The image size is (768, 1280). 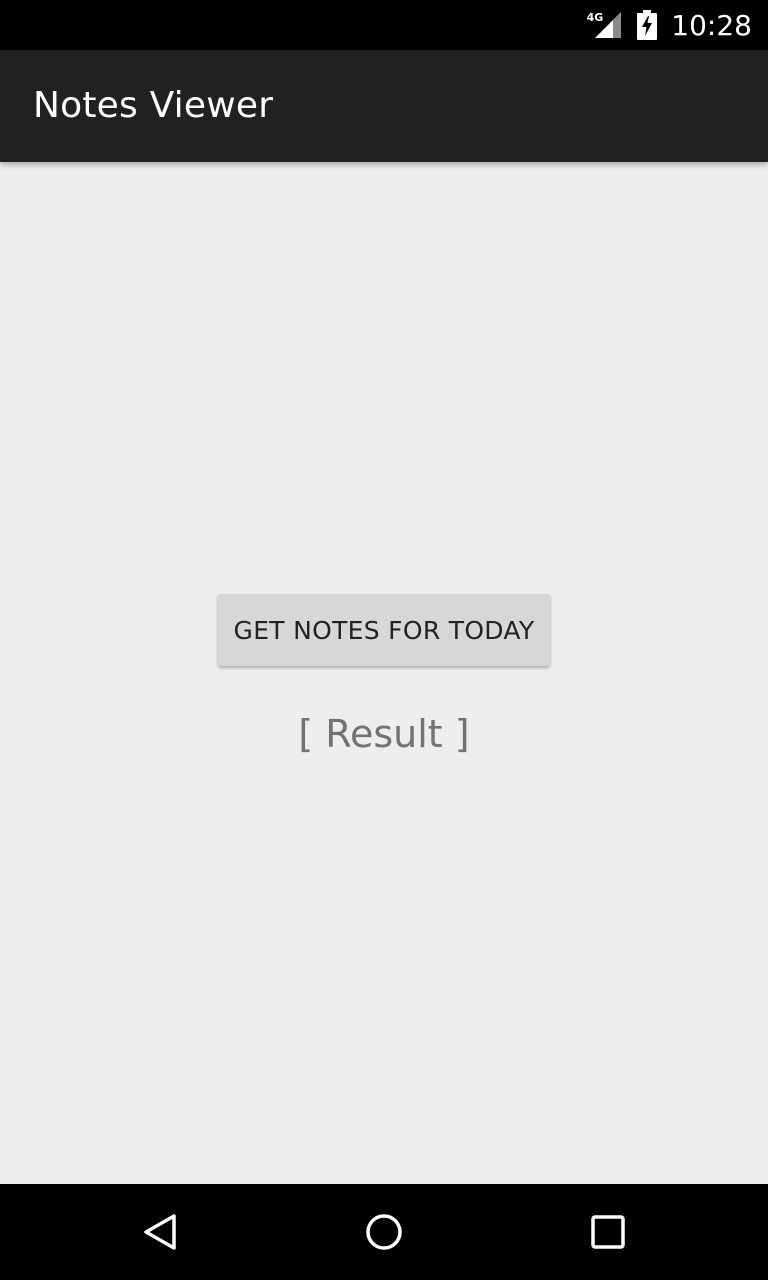 What do you see at coordinates (711, 25) in the screenshot?
I see `clock: 10:28` at bounding box center [711, 25].